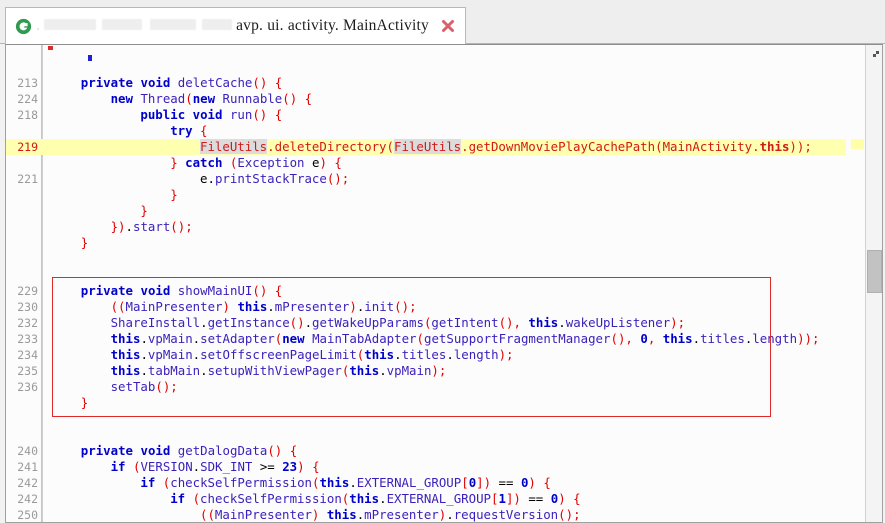 The image size is (885, 523). Describe the element at coordinates (271, 162) in the screenshot. I see `code-token: Exception` at that location.